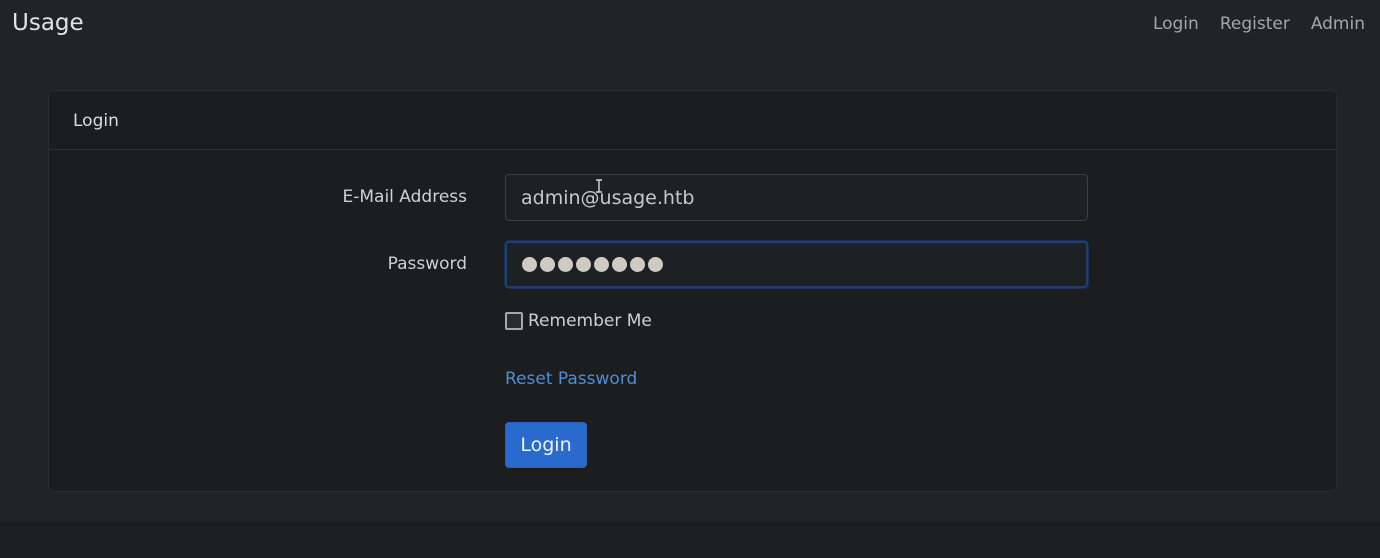 The width and height of the screenshot is (1380, 558). I want to click on brand-link: Usage, so click(48, 23).